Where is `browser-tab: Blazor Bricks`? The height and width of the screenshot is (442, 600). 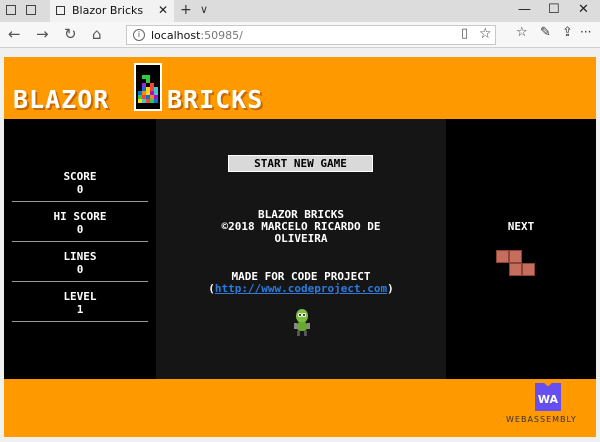 browser-tab: Blazor Bricks is located at coordinates (112, 11).